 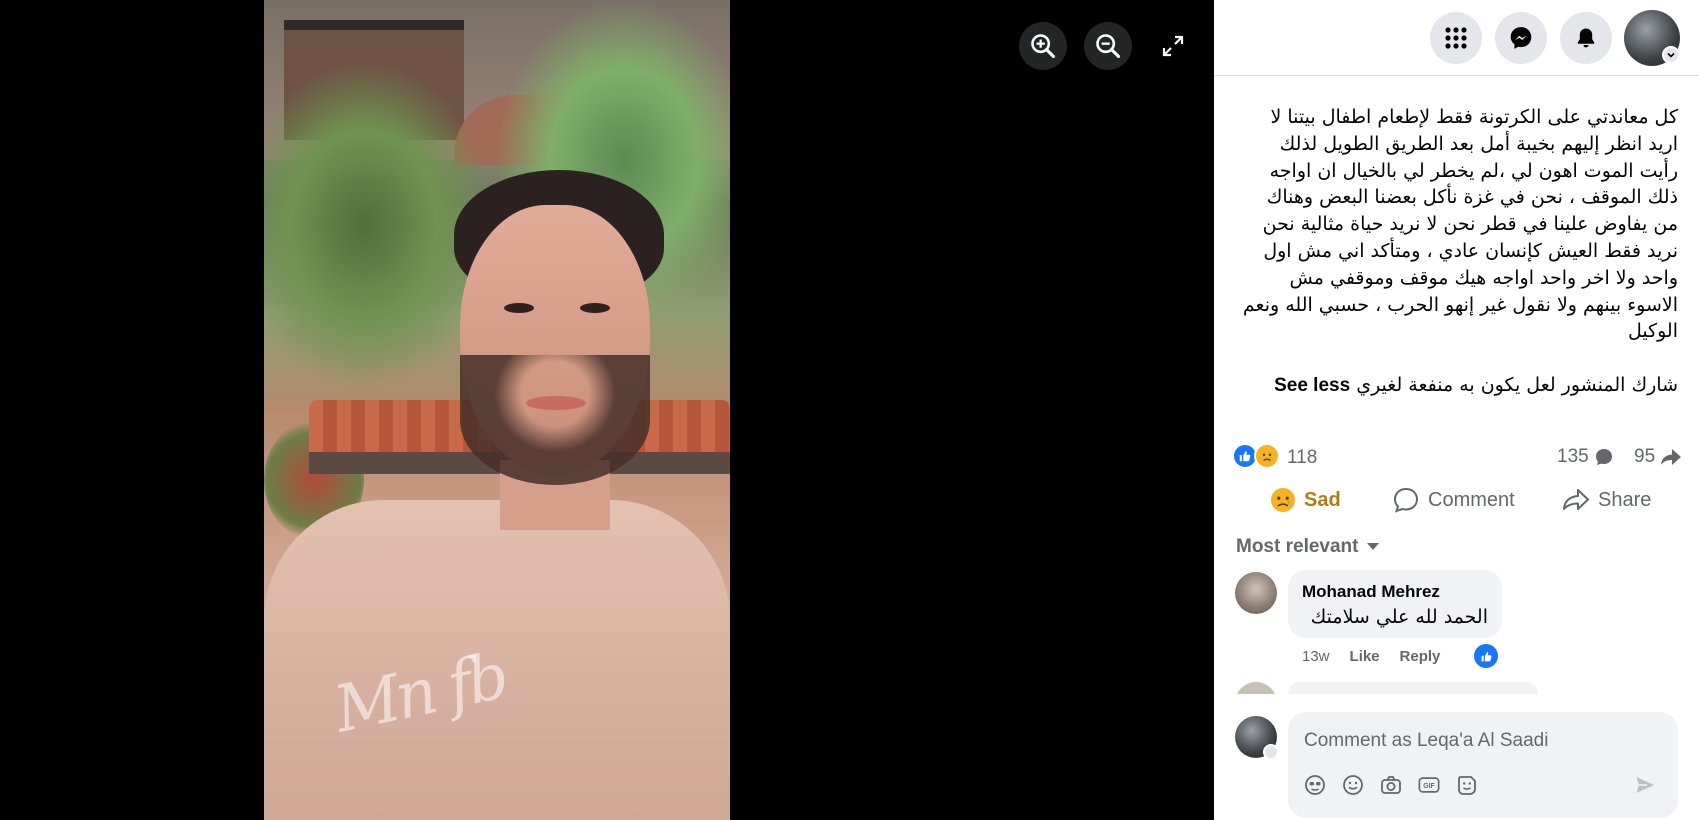 I want to click on share-icon, so click(x=1576, y=499).